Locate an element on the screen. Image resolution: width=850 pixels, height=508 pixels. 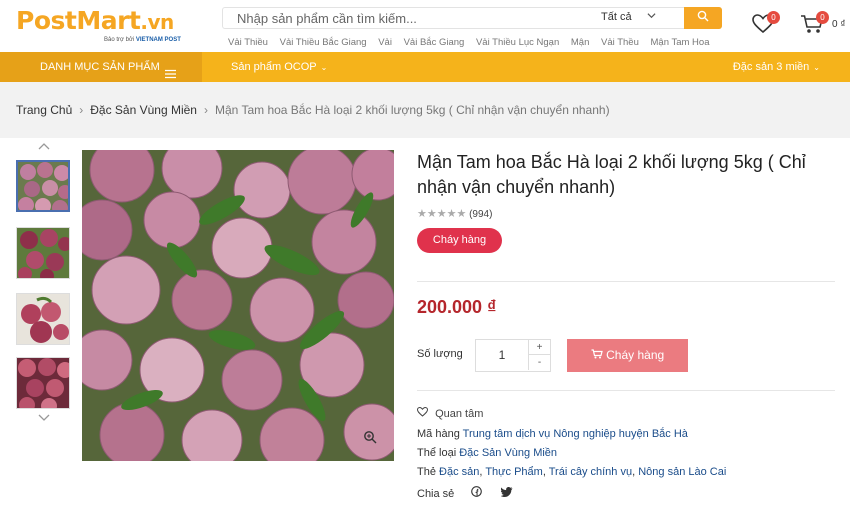
product-rating: ★★★★★ (994) is located at coordinates (454, 213).